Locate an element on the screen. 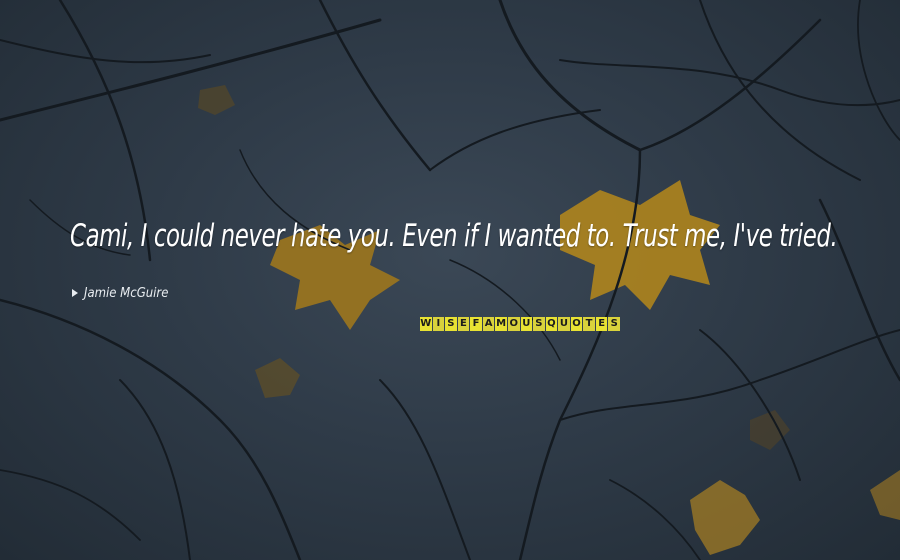  logo-letter: F is located at coordinates (476, 324).